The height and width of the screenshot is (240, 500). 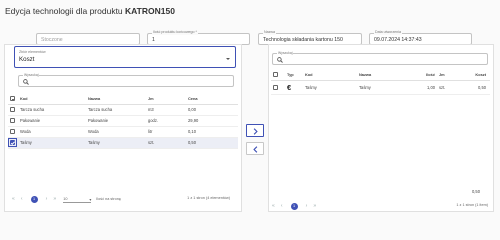 I want to click on table-row: Woda Woda litr 0,10, so click(x=123, y=132).